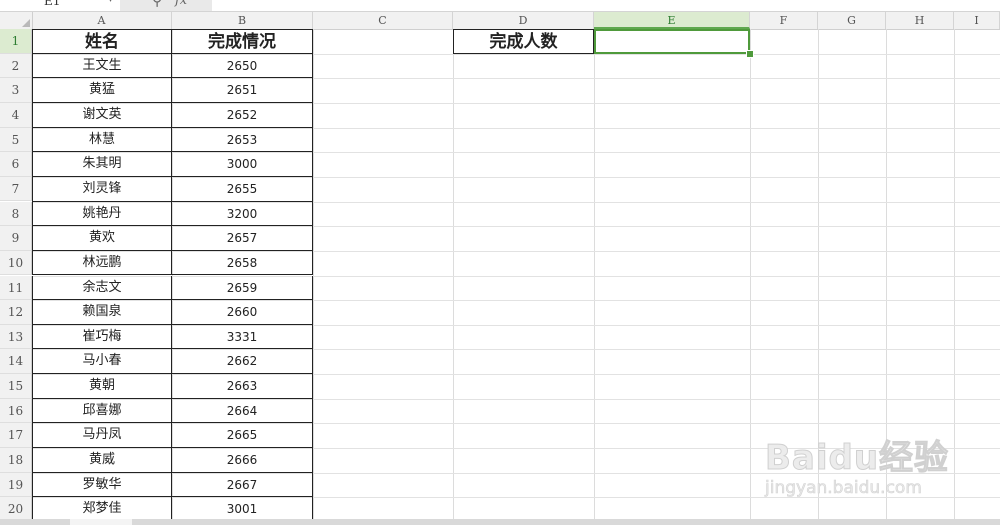 This screenshot has width=1000, height=525. Describe the element at coordinates (102, 20) in the screenshot. I see `column-header-a: A` at that location.